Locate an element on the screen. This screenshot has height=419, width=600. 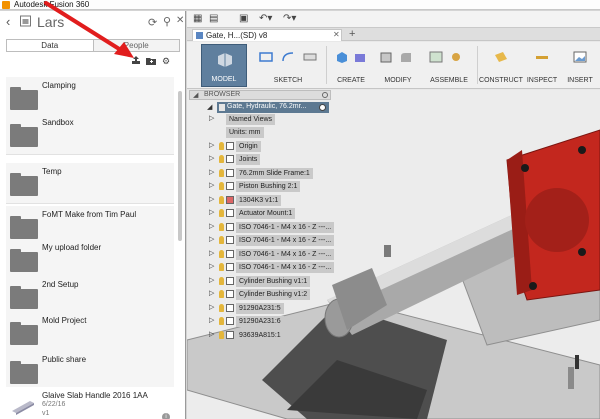
browser-node-label: Units: mm is located at coordinates (245, 132).